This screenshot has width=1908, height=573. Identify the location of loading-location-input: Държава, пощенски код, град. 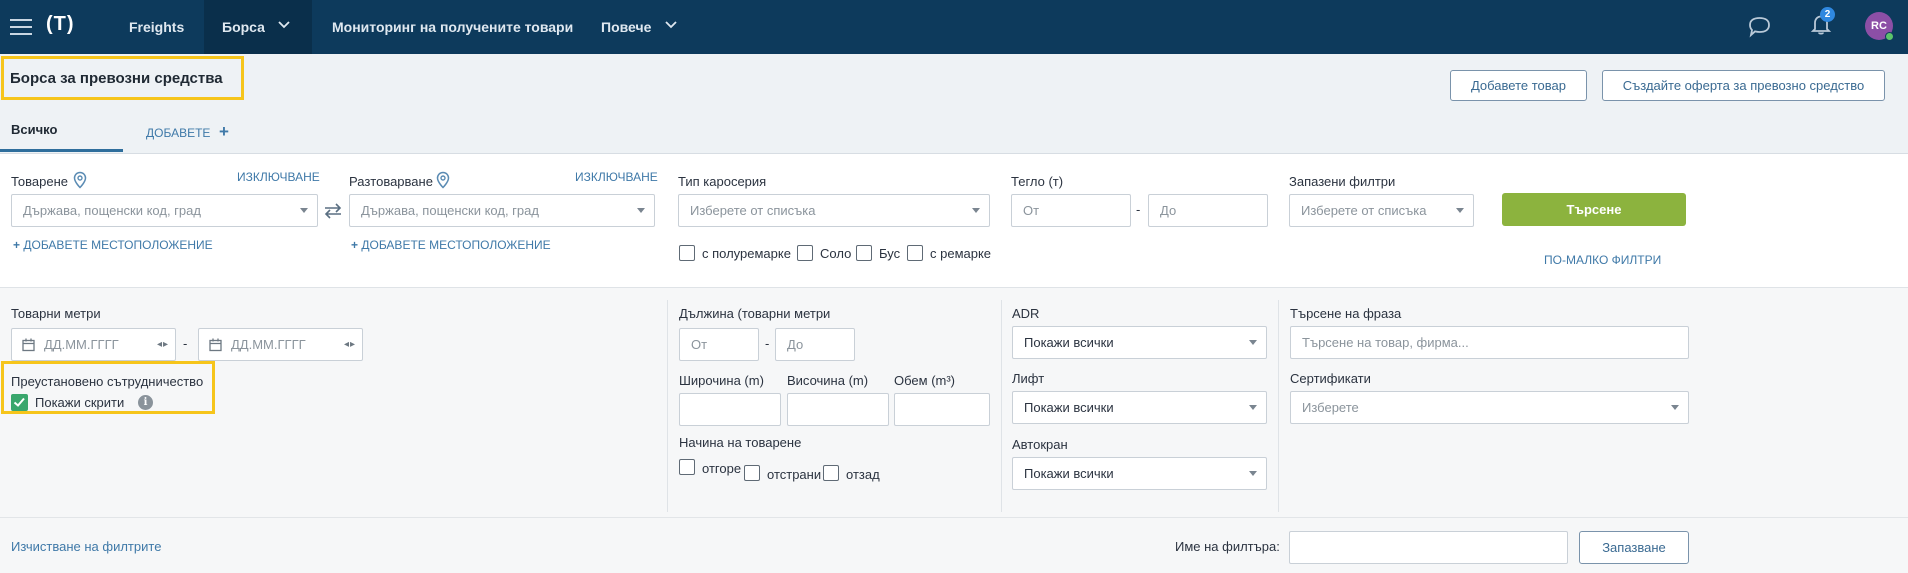
(164, 210).